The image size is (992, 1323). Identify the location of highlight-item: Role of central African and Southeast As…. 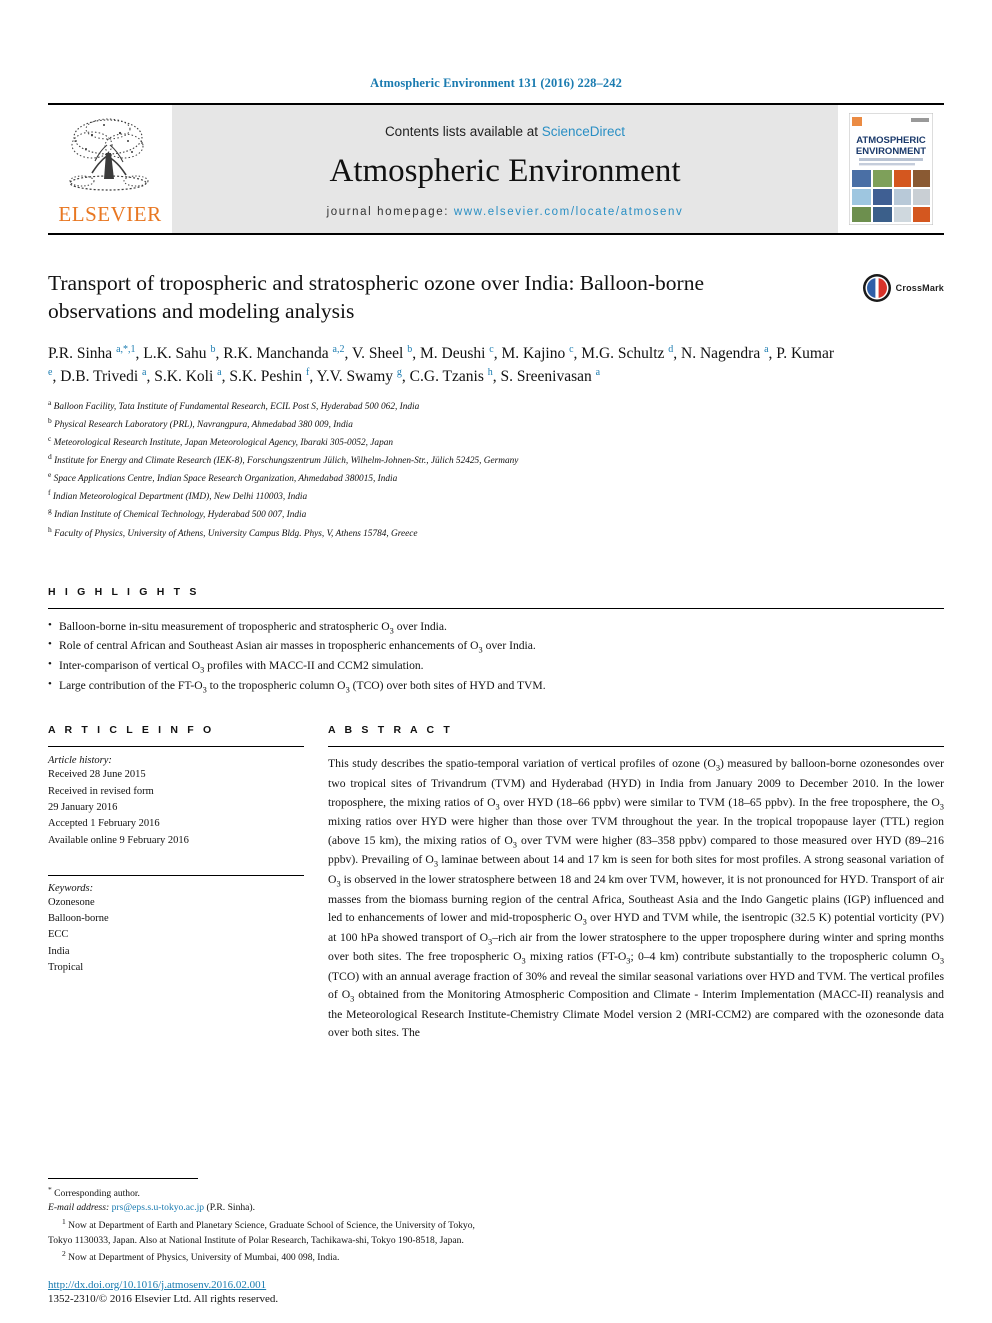
(496, 646).